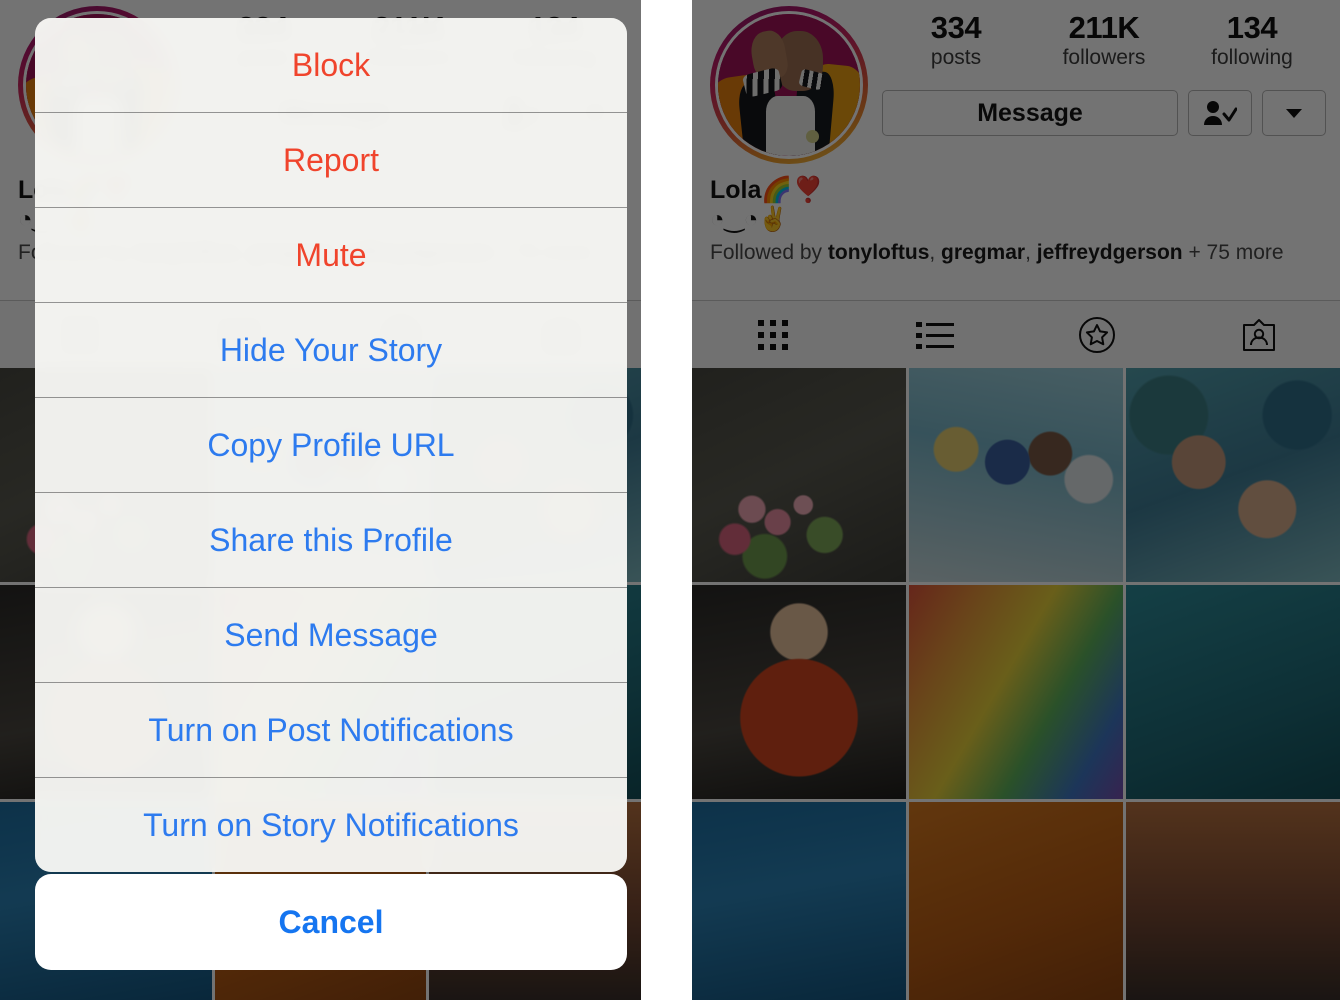 The width and height of the screenshot is (1340, 1000). Describe the element at coordinates (331, 539) in the screenshot. I see `sheet-option-share-this-profile: Share this Profile` at that location.